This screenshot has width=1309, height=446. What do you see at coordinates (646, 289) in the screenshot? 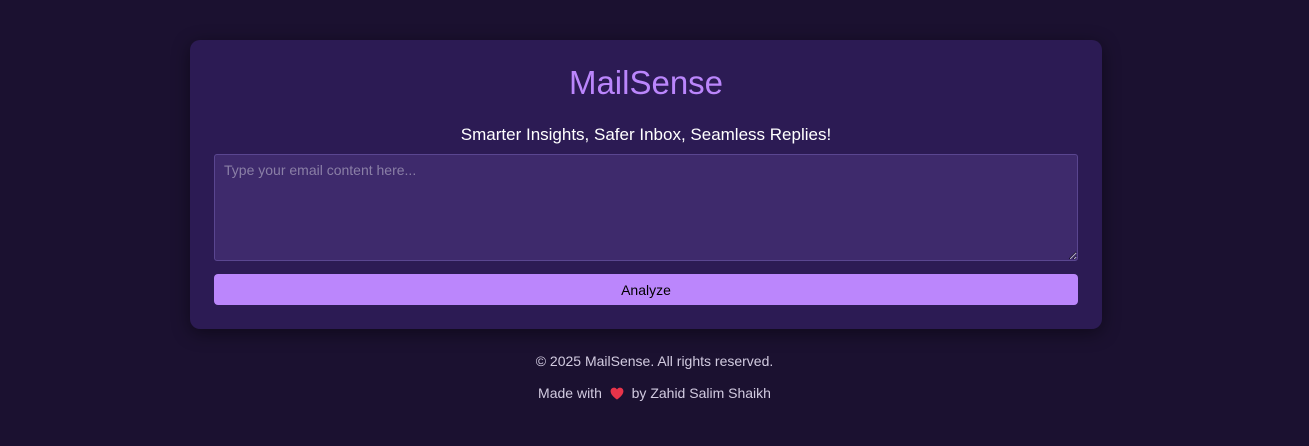
I see `analyze-button: Analyze` at bounding box center [646, 289].